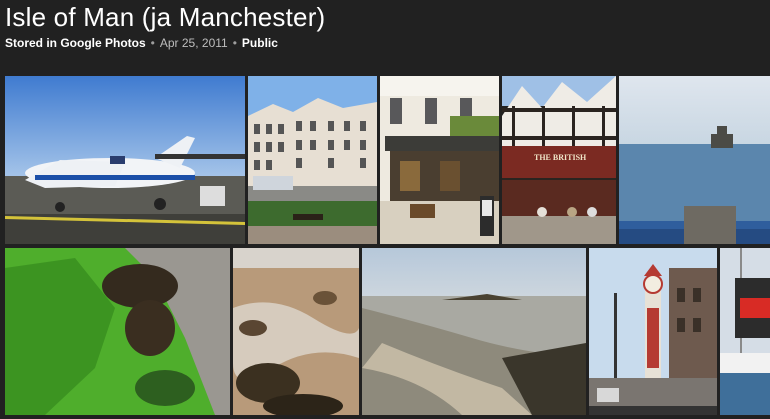 The image size is (770, 419). Describe the element at coordinates (653, 331) in the screenshot. I see `photo-clock-tower` at that location.